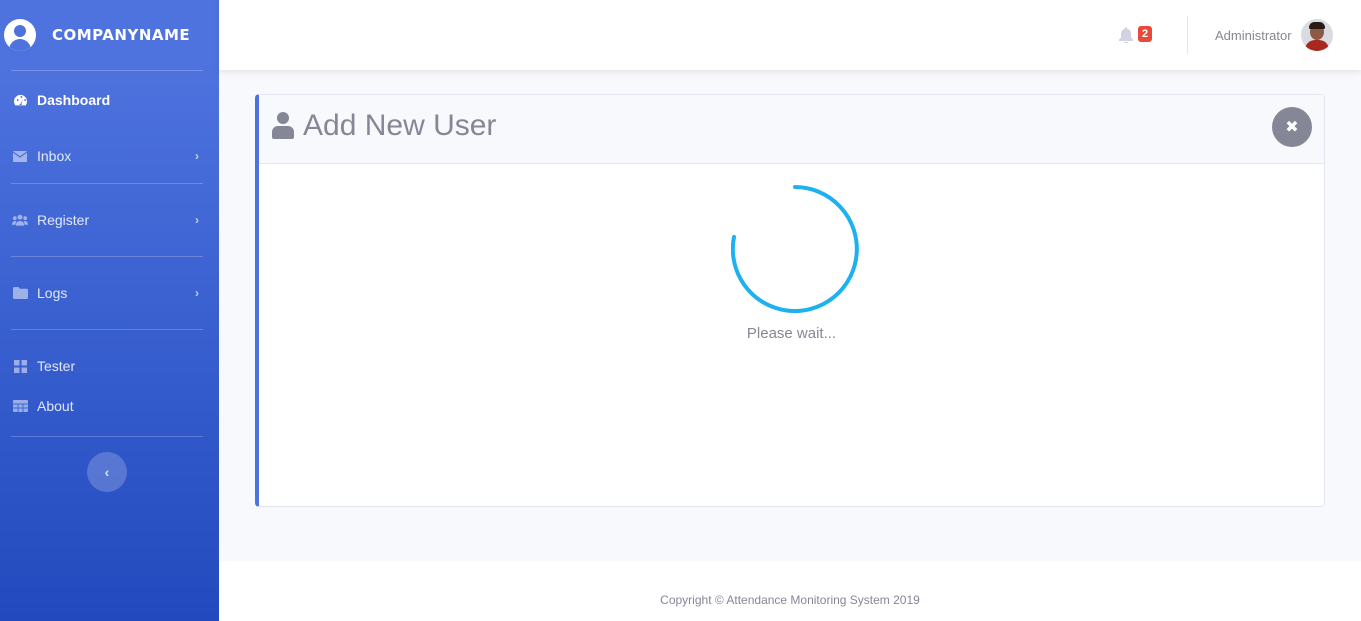  Describe the element at coordinates (790, 35) in the screenshot. I see `topbar: 2 Administrator` at that location.